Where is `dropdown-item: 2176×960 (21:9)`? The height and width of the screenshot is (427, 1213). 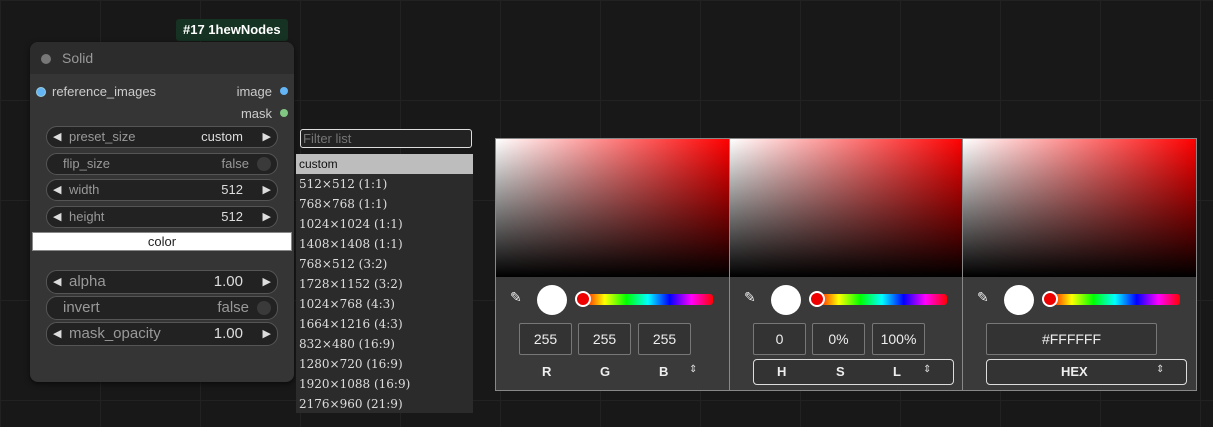
dropdown-item: 2176×960 (21:9) is located at coordinates (384, 404).